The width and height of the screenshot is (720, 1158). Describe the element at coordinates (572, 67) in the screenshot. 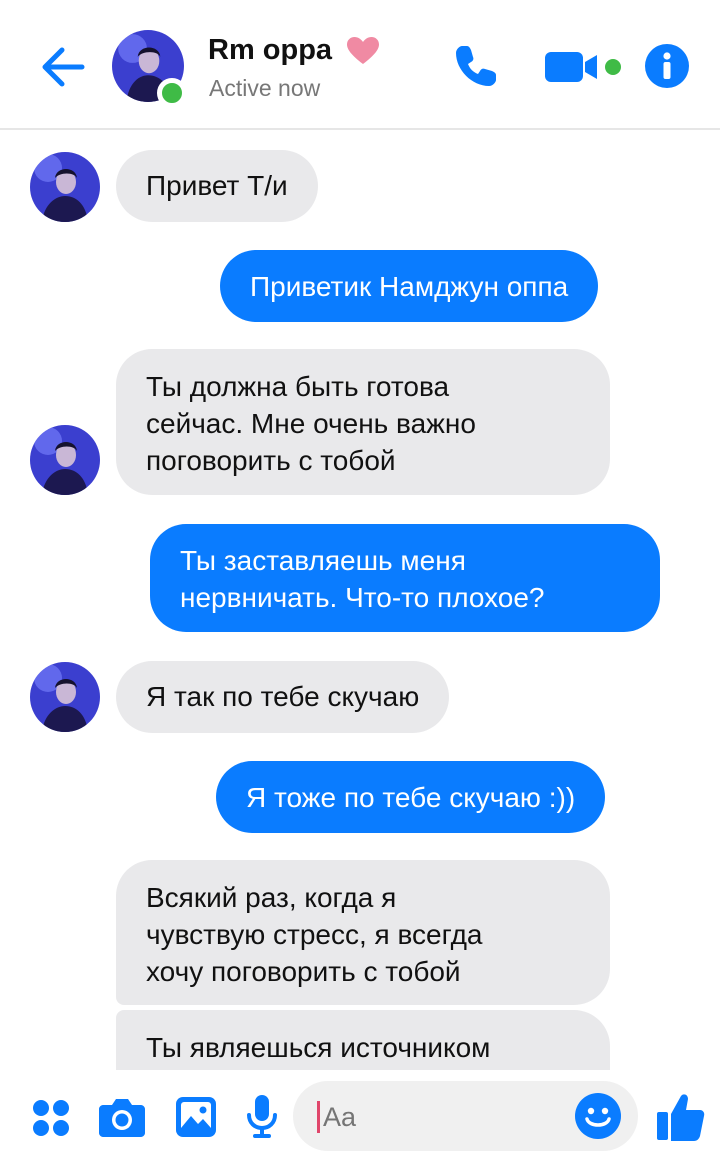

I see `video-camera-icon` at that location.